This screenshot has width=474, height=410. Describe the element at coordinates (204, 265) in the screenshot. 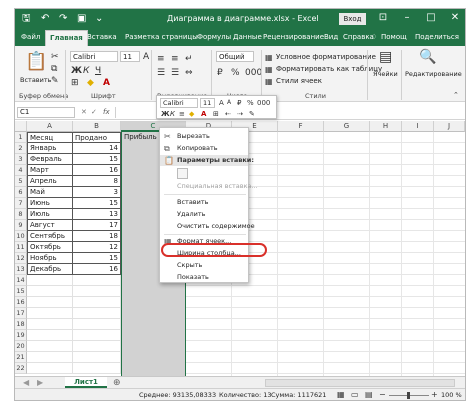

I see `menu-item-hide: Скрыть` at that location.